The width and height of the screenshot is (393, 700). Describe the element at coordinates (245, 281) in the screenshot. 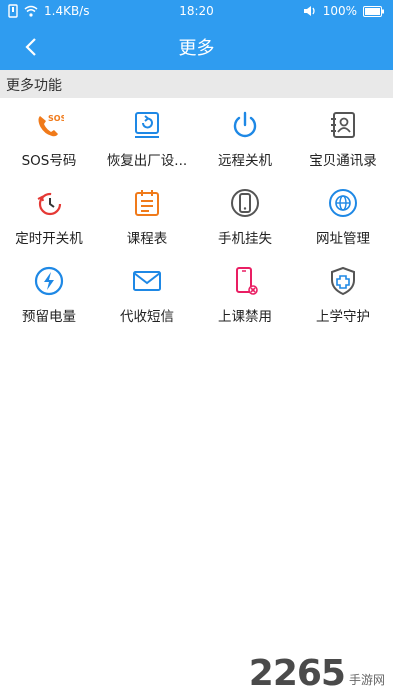

I see `class-disable-icon` at that location.